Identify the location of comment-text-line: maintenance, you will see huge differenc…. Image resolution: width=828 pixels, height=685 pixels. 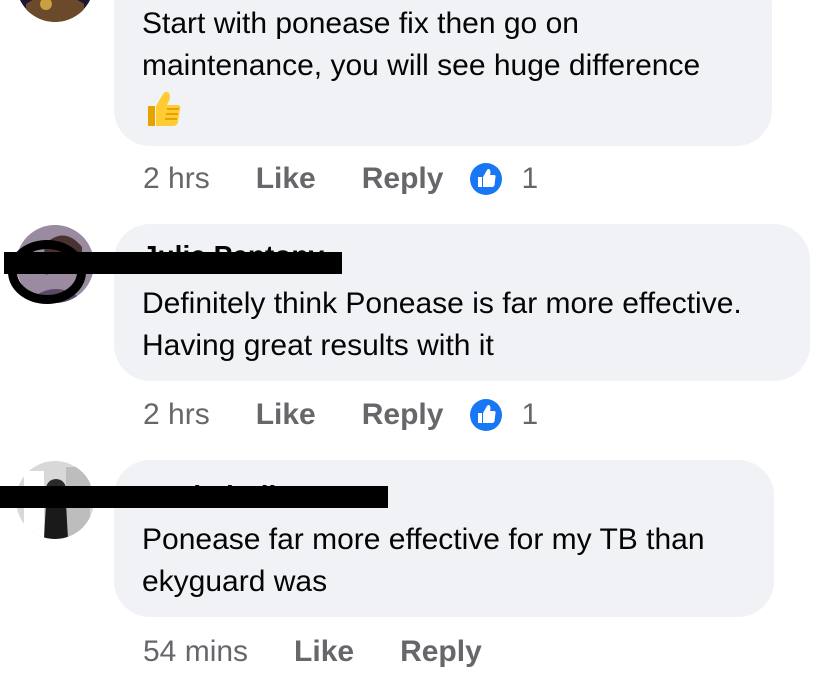
(421, 65).